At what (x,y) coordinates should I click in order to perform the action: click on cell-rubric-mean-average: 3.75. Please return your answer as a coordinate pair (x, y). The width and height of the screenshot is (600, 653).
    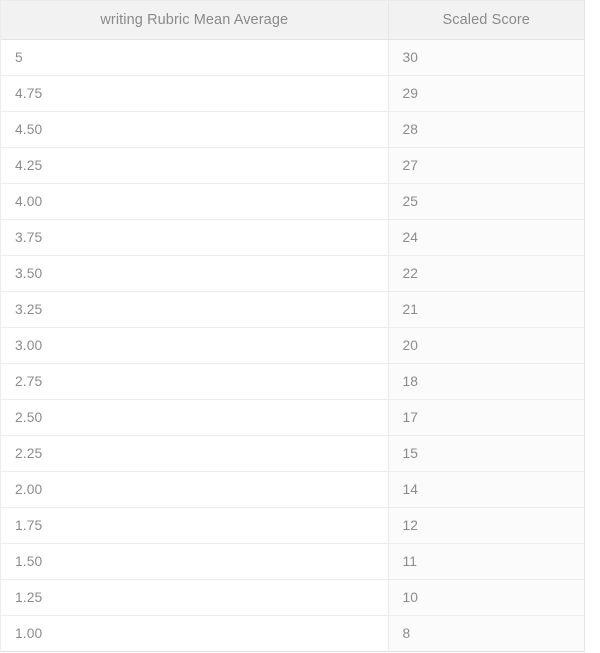
    Looking at the image, I should click on (195, 237).